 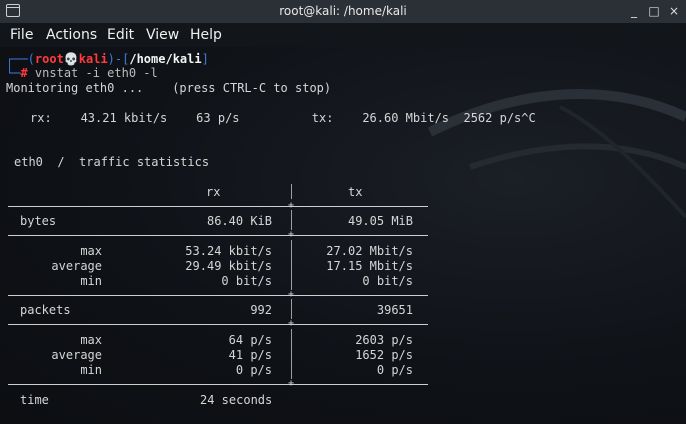 I want to click on menu-actions: Actions, so click(x=71, y=35).